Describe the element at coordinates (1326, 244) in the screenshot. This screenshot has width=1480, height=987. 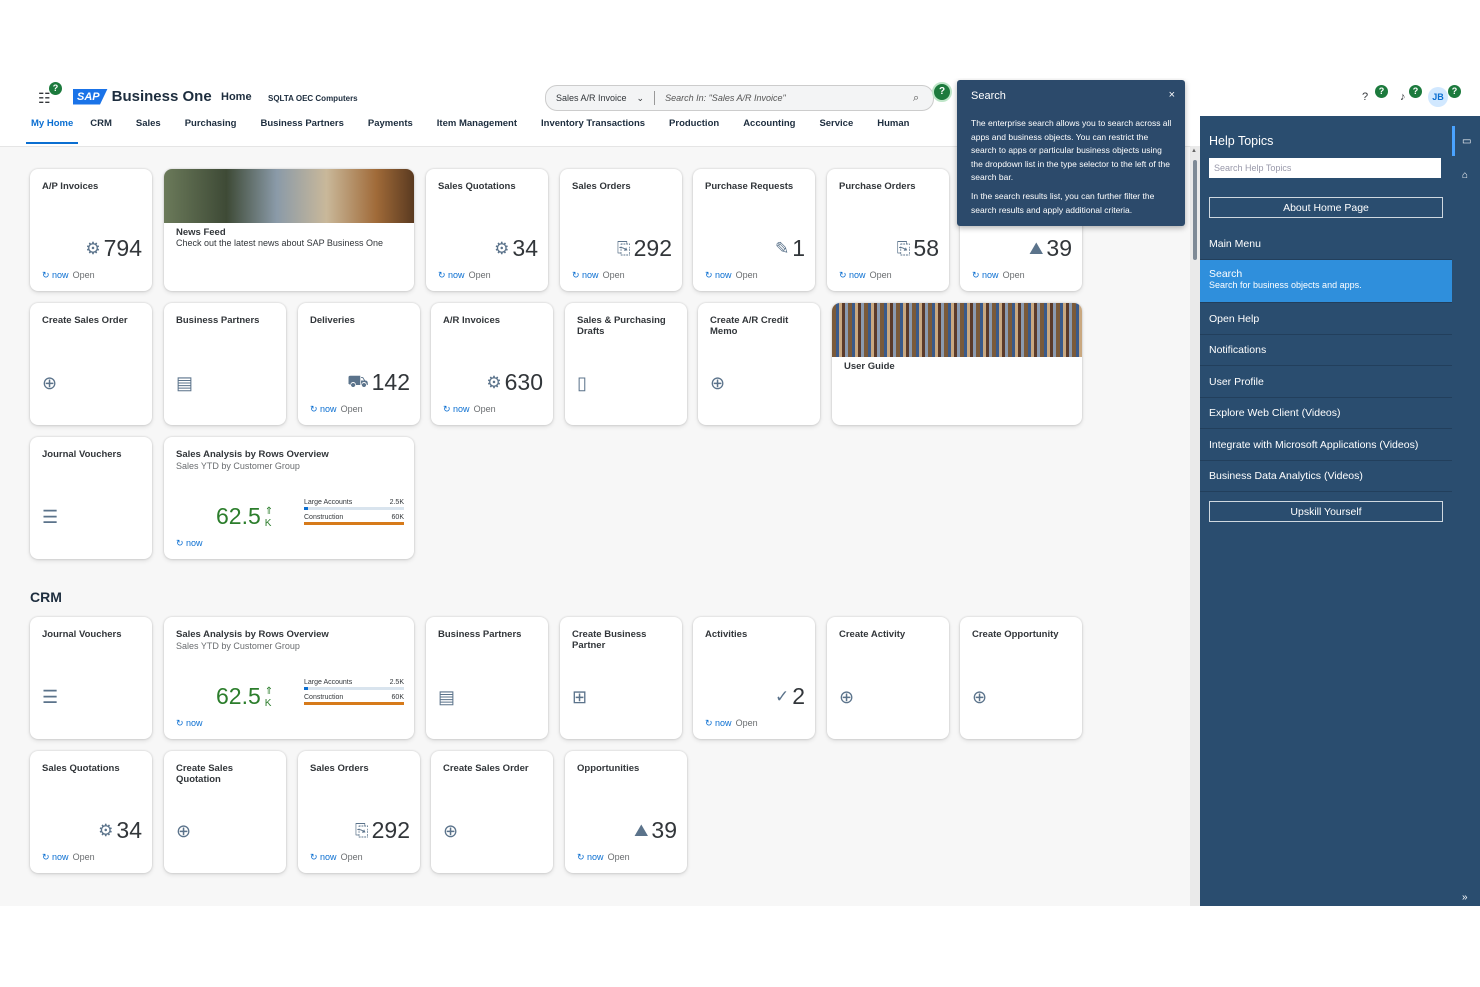
I see `help-item-main-menu: Main Menu` at that location.